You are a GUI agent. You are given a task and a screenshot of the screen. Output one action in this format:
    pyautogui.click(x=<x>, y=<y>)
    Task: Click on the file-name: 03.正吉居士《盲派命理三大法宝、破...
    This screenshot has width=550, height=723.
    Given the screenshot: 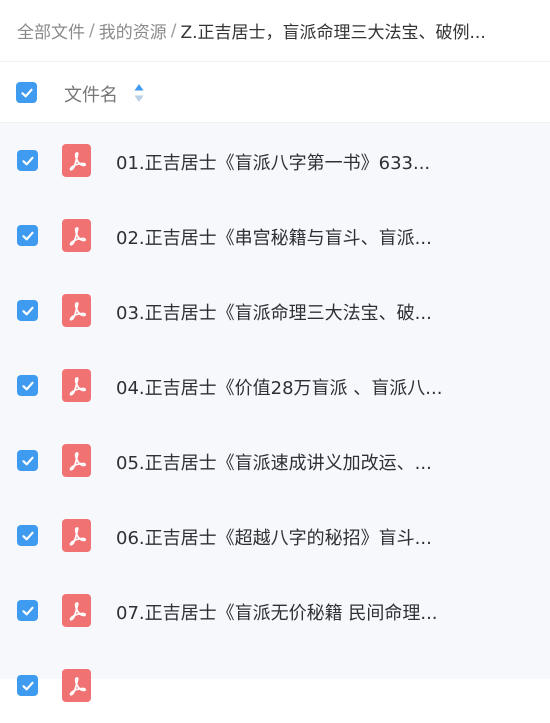 What is the action you would take?
    pyautogui.click(x=274, y=312)
    